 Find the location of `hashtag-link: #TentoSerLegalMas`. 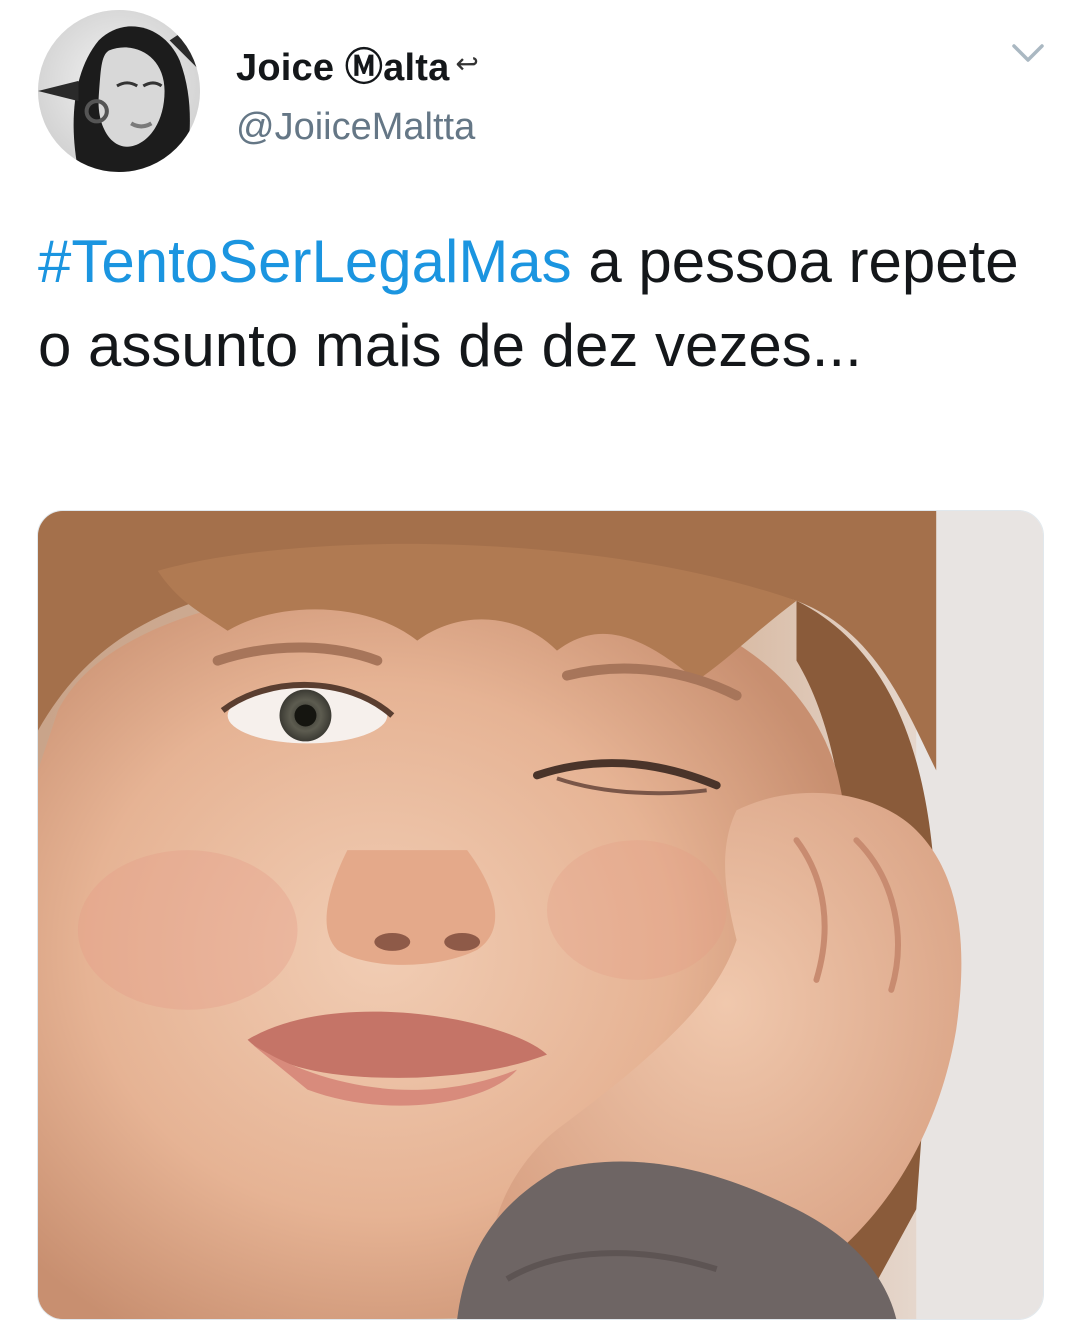

hashtag-link: #TentoSerLegalMas is located at coordinates (305, 261).